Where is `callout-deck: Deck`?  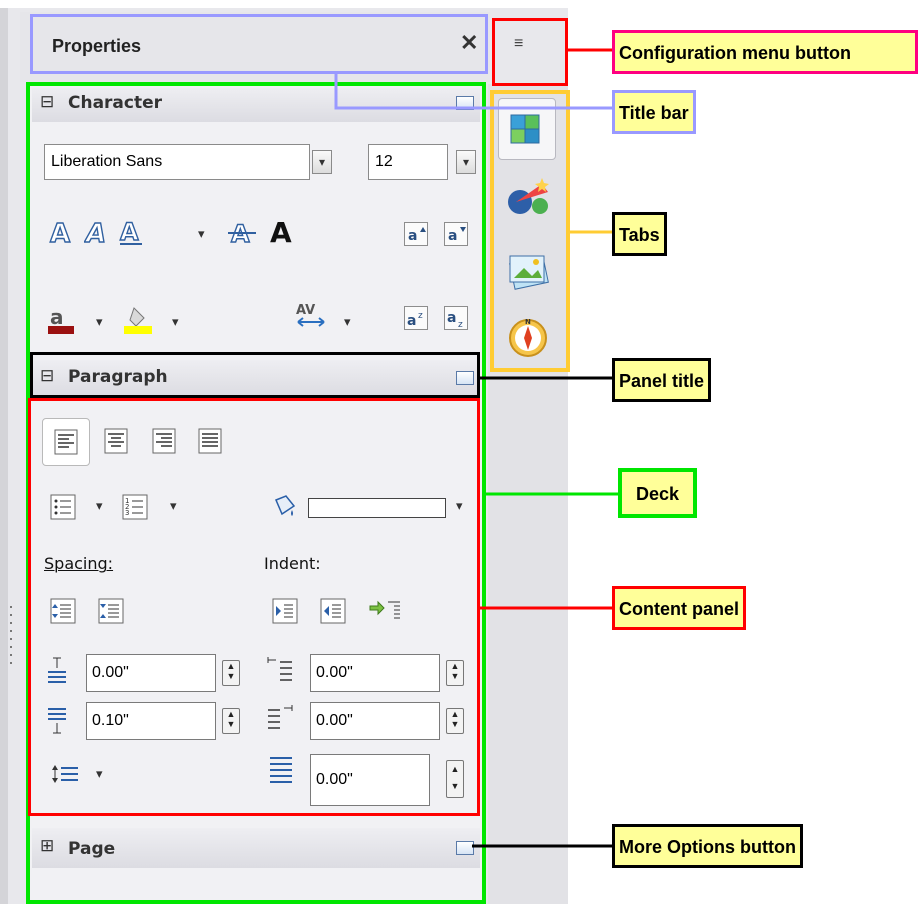
callout-deck: Deck is located at coordinates (658, 493).